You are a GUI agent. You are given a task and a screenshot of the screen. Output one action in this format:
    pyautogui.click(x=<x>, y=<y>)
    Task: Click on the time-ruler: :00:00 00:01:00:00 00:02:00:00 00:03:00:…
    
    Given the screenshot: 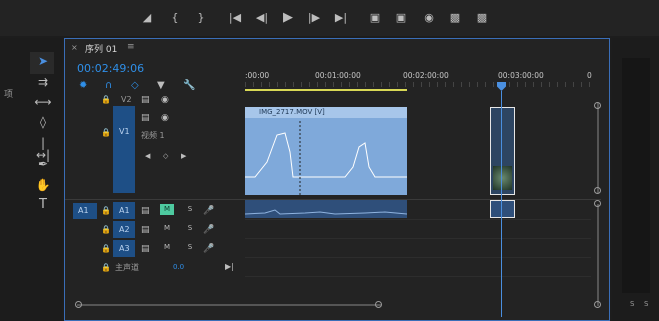 What is the action you would take?
    pyautogui.click(x=418, y=80)
    